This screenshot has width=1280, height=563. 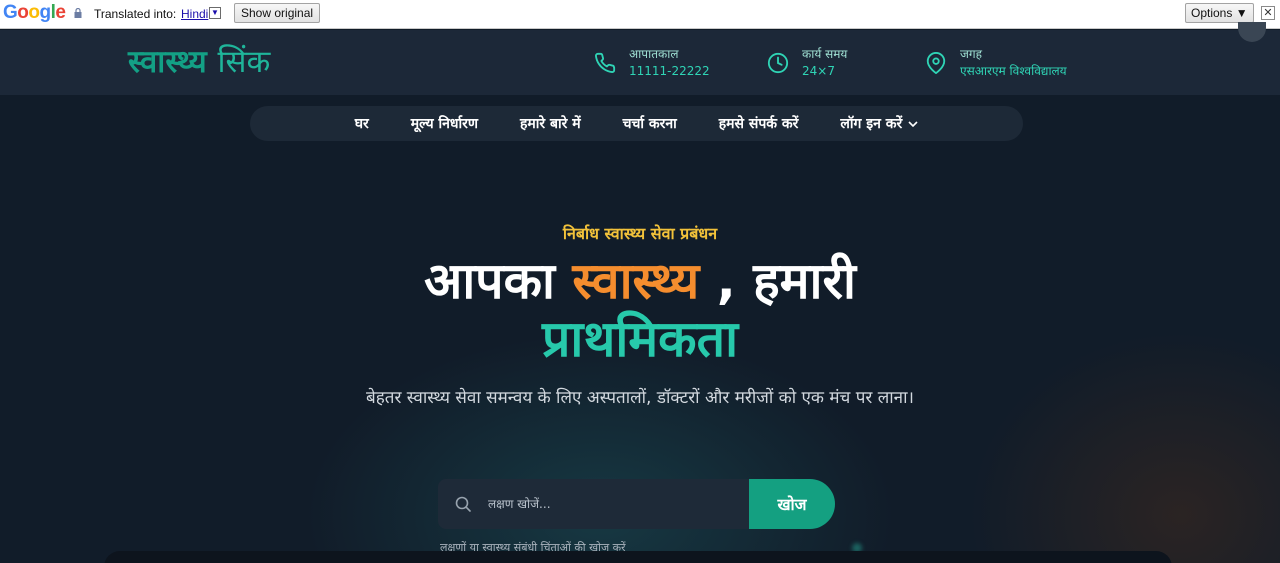 What do you see at coordinates (613, 504) in the screenshot?
I see `symptom-search-input` at bounding box center [613, 504].